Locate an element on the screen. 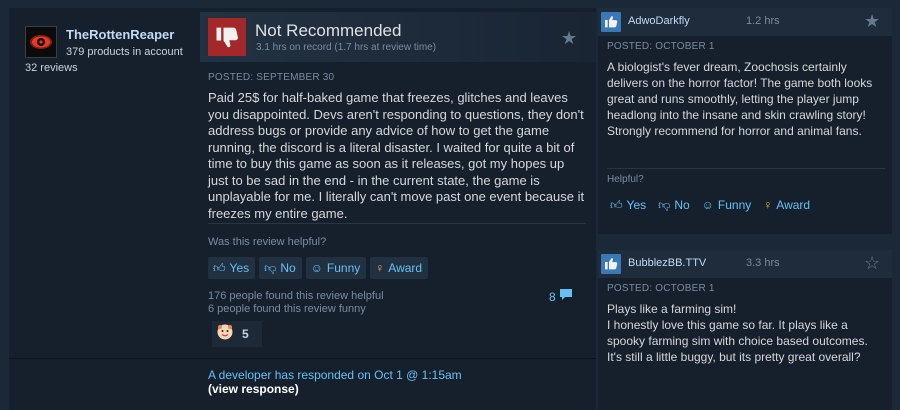 This screenshot has width=900, height=410. review-posted-date: POSTED: SEPTEMBER 30 is located at coordinates (271, 77).